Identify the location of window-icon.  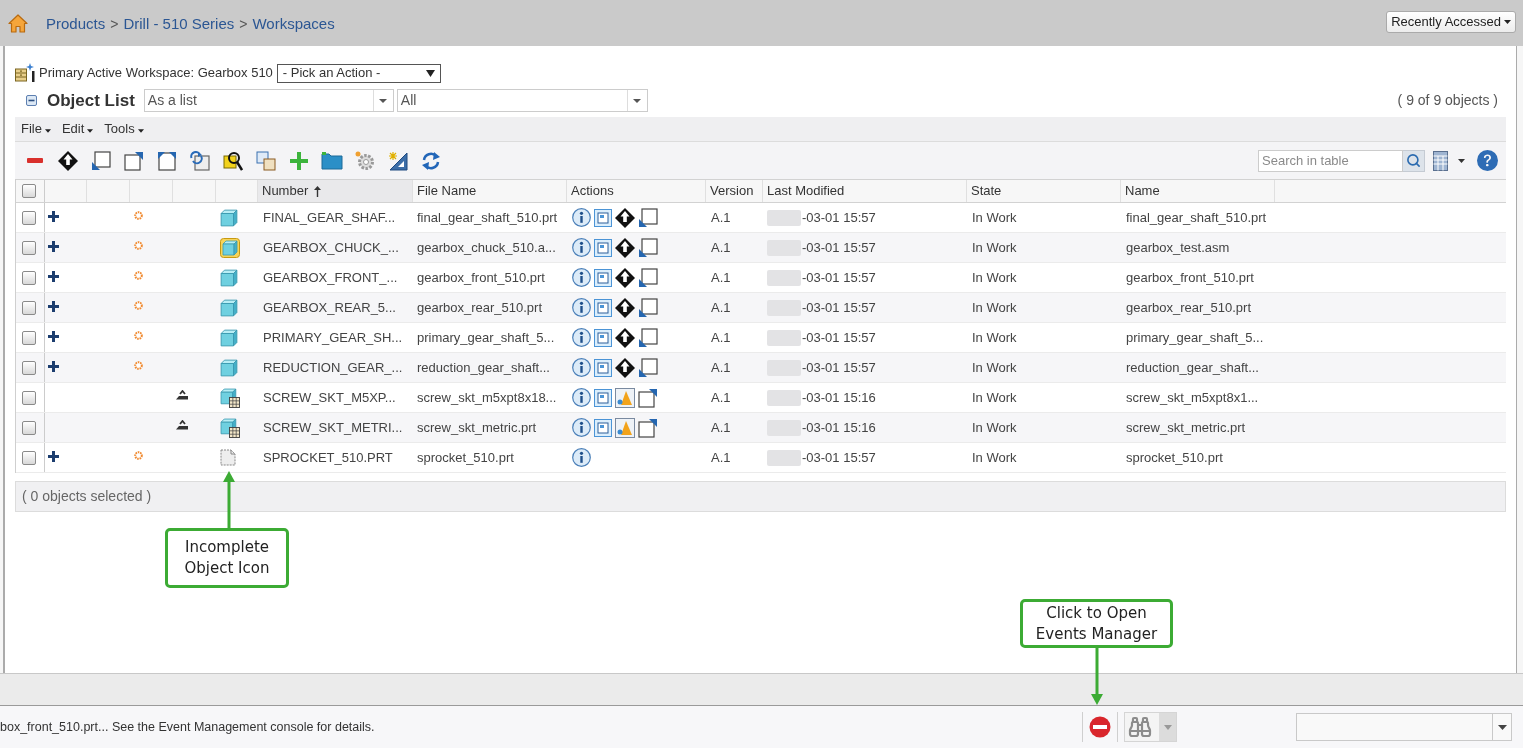
(603, 427).